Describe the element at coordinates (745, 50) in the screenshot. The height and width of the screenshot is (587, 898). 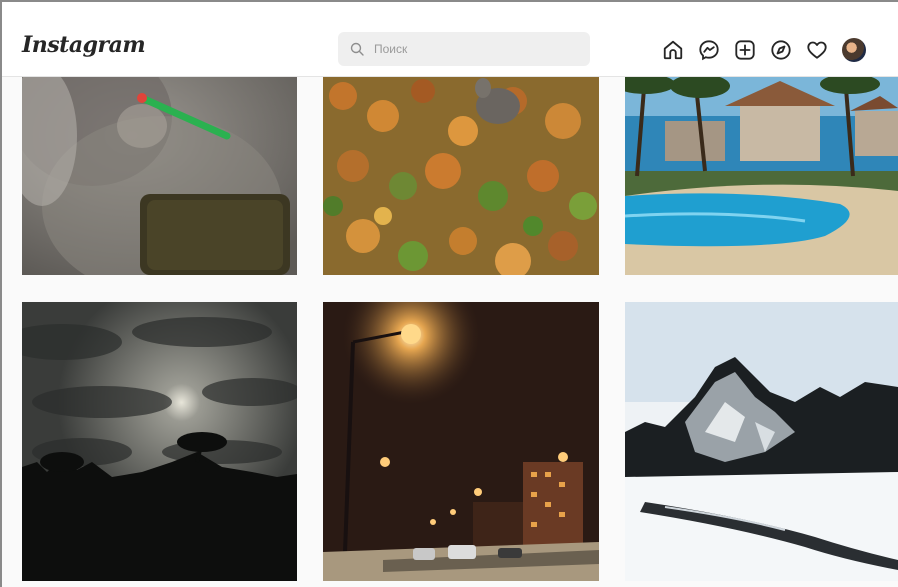
I see `new-post-icon` at that location.